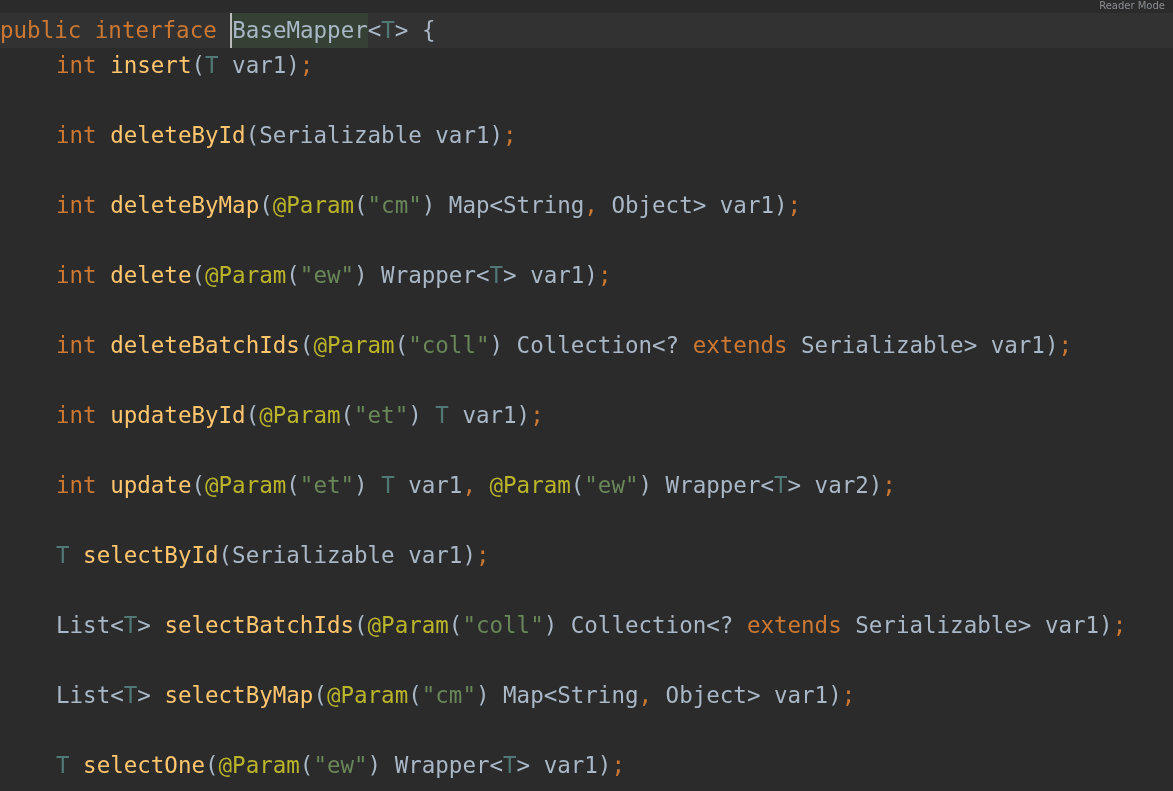 The height and width of the screenshot is (791, 1173). Describe the element at coordinates (185, 65) in the screenshot. I see `code-line: int insert(T var1);` at that location.